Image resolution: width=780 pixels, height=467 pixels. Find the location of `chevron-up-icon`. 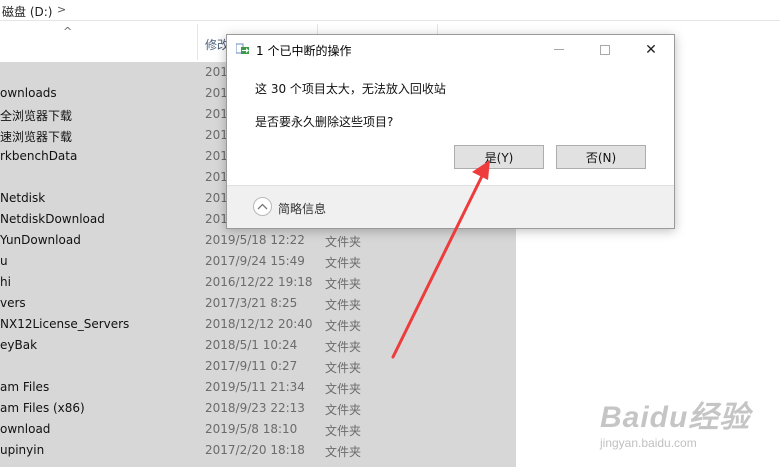

chevron-up-icon is located at coordinates (262, 206).